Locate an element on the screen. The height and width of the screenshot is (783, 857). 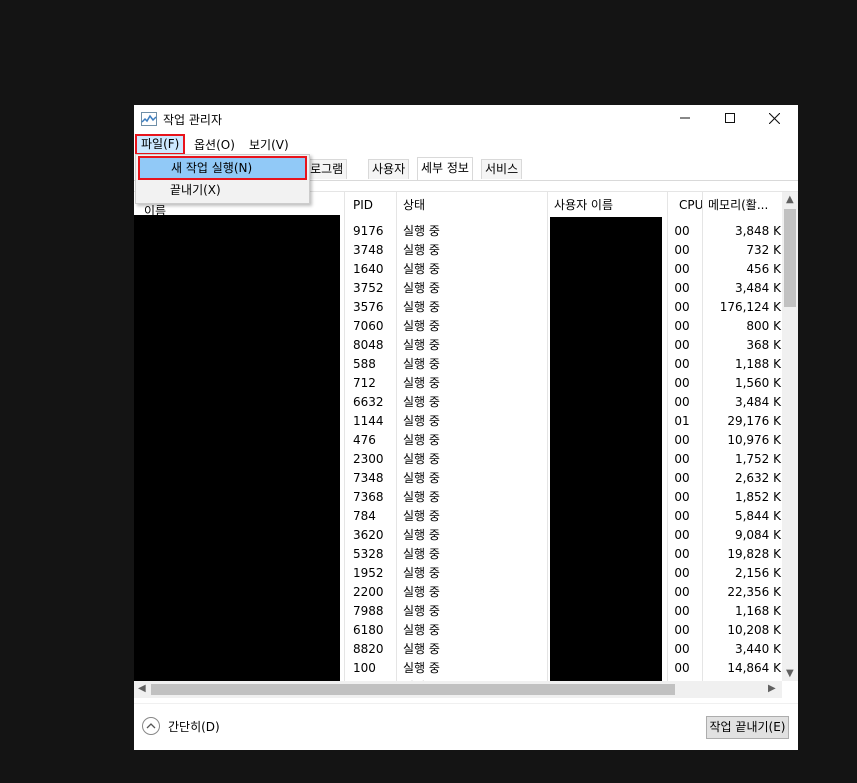
scroll-up-arrow-icon: ▲ is located at coordinates (790, 199).